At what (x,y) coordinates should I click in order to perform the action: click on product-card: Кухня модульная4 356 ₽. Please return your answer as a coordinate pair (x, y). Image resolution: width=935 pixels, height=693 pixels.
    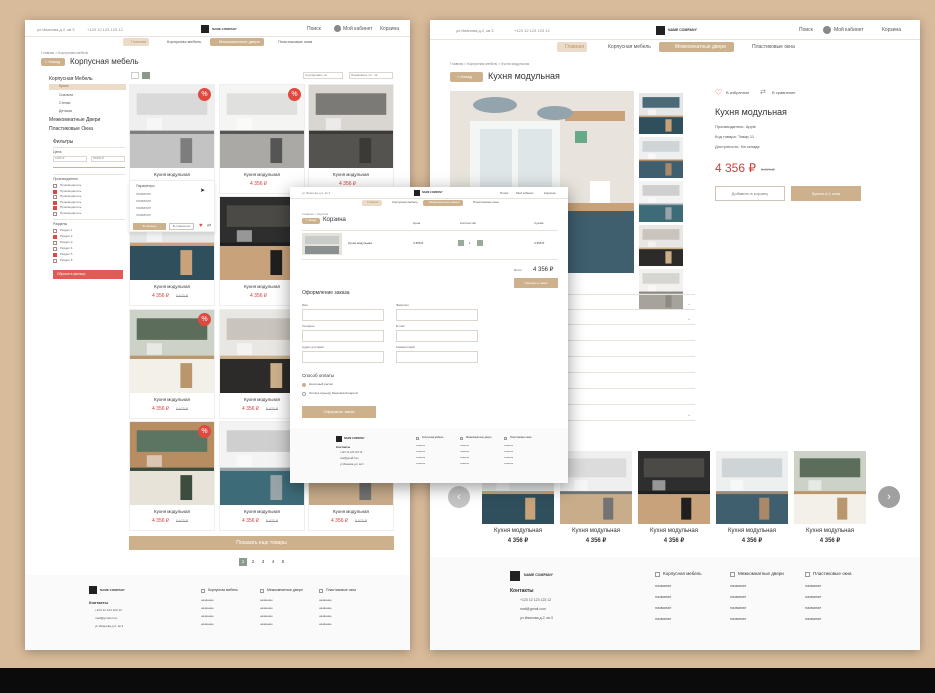
    Looking at the image, I should click on (351, 139).